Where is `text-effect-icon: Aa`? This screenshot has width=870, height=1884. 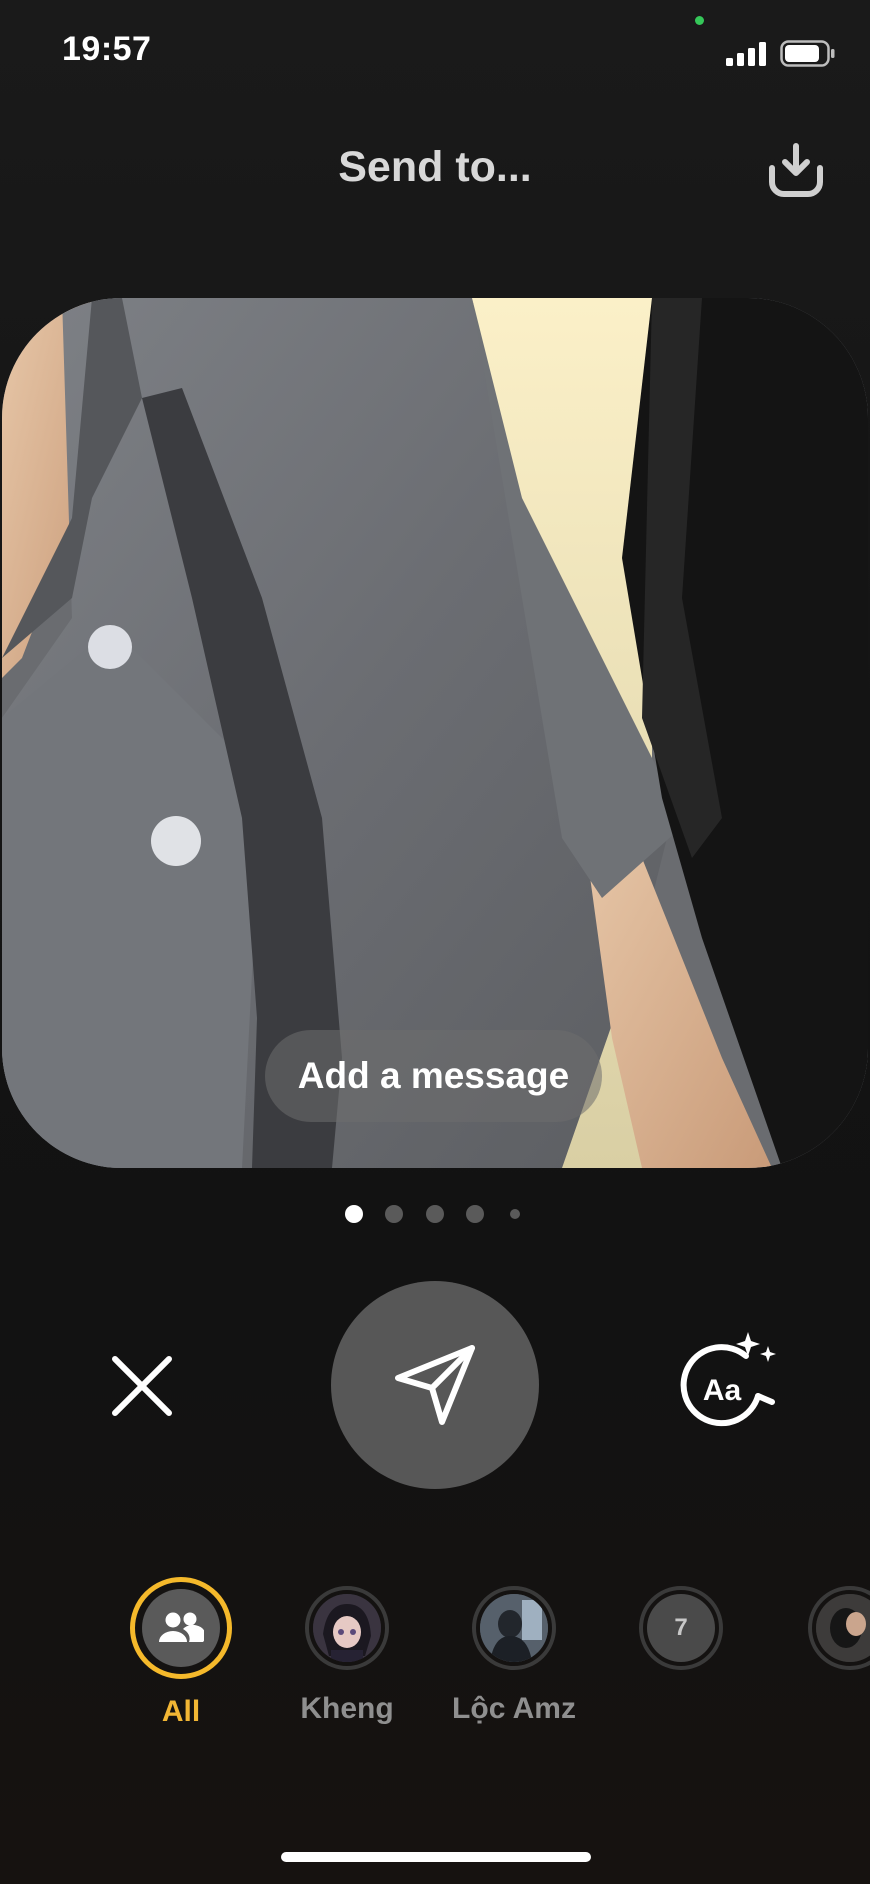 text-effect-icon: Aa is located at coordinates (728, 1379).